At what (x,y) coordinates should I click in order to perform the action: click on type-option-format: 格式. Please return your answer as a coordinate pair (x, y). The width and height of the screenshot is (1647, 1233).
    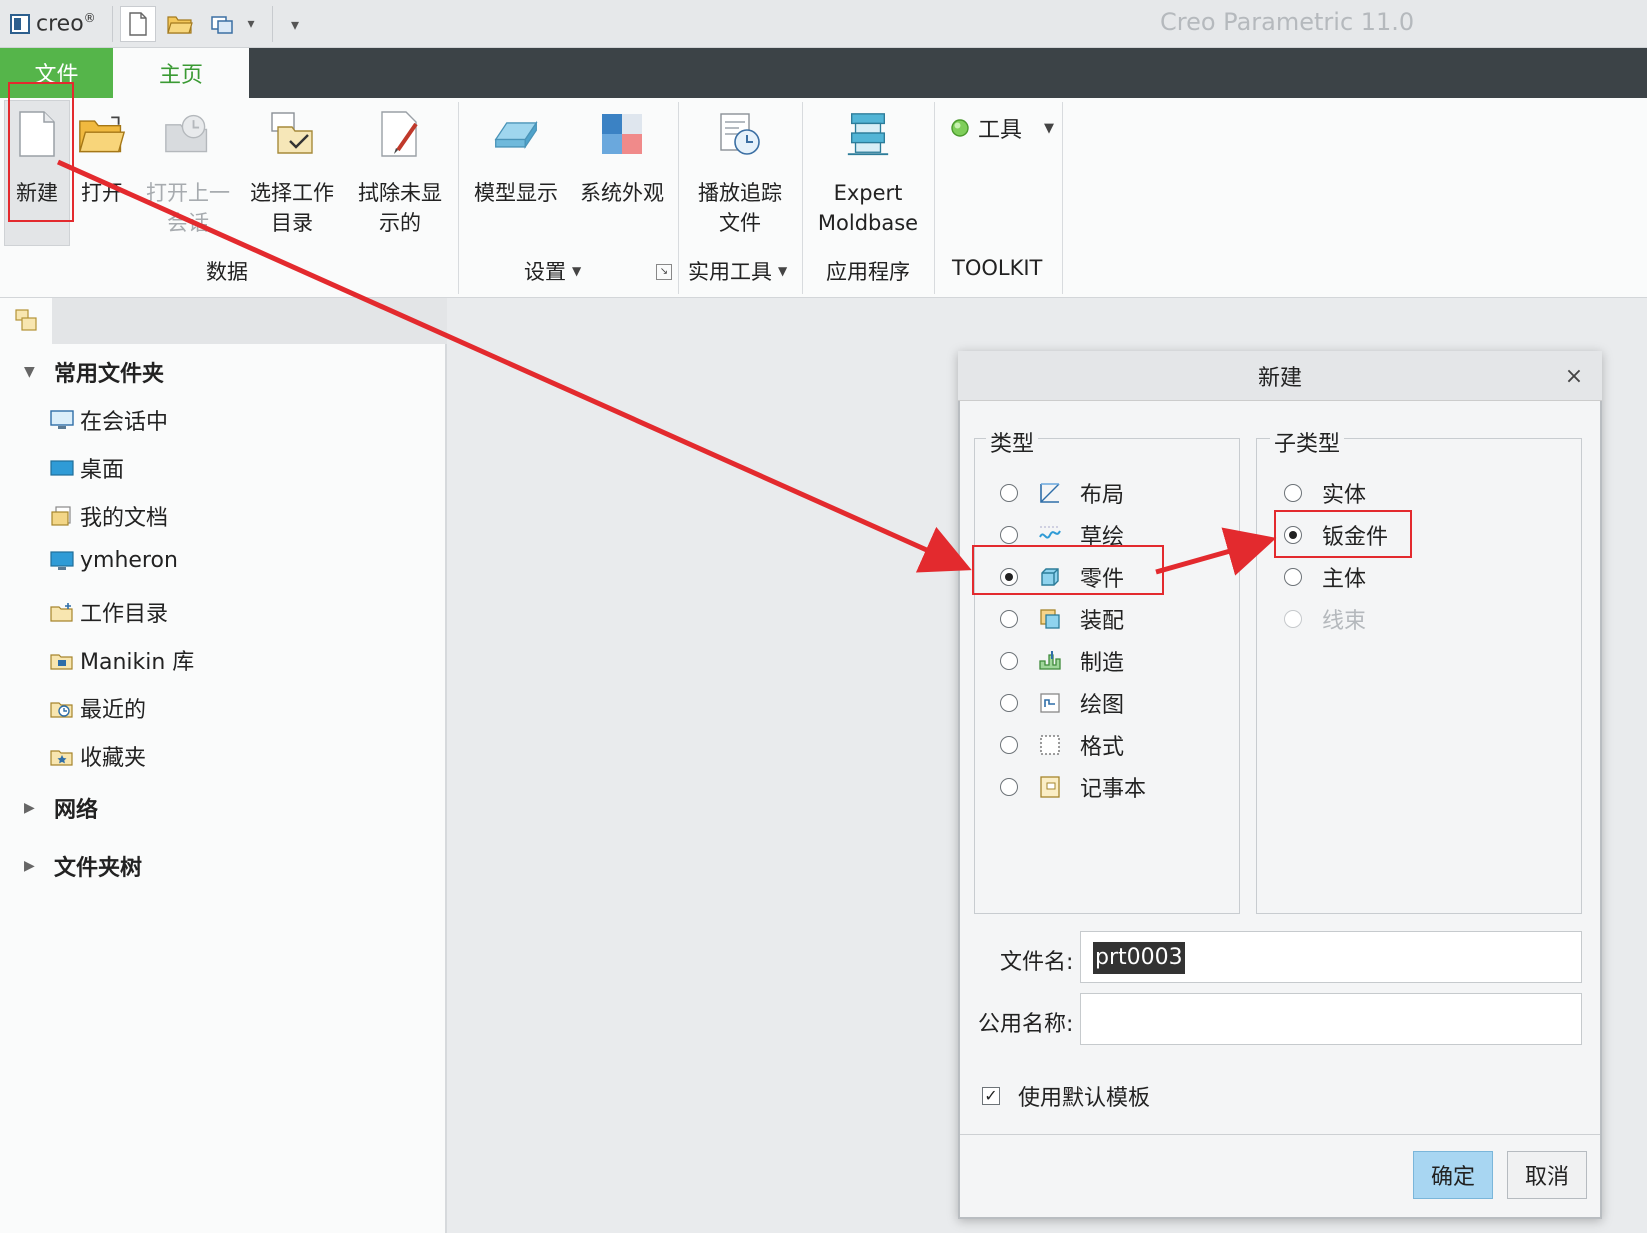
    Looking at the image, I should click on (1062, 745).